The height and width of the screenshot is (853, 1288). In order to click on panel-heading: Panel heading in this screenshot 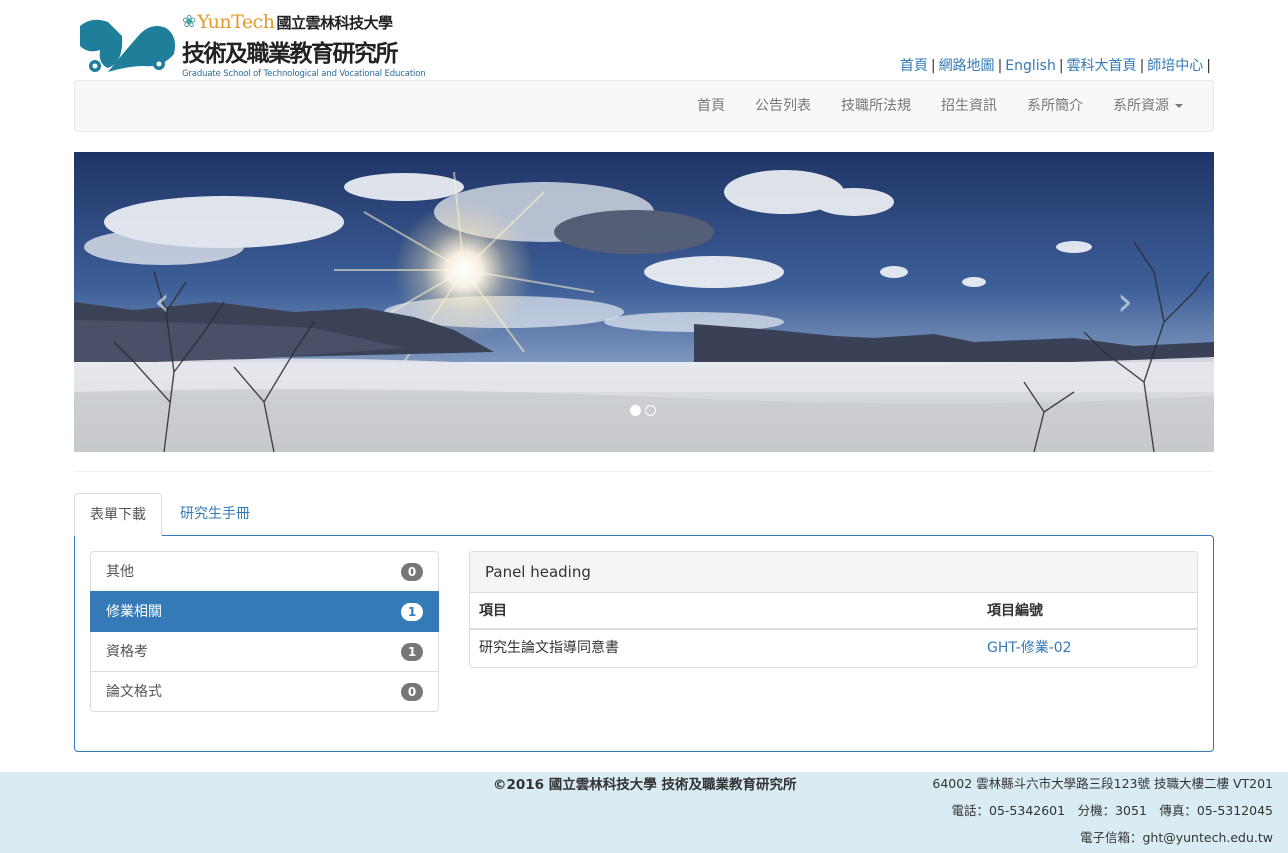, I will do `click(833, 572)`.